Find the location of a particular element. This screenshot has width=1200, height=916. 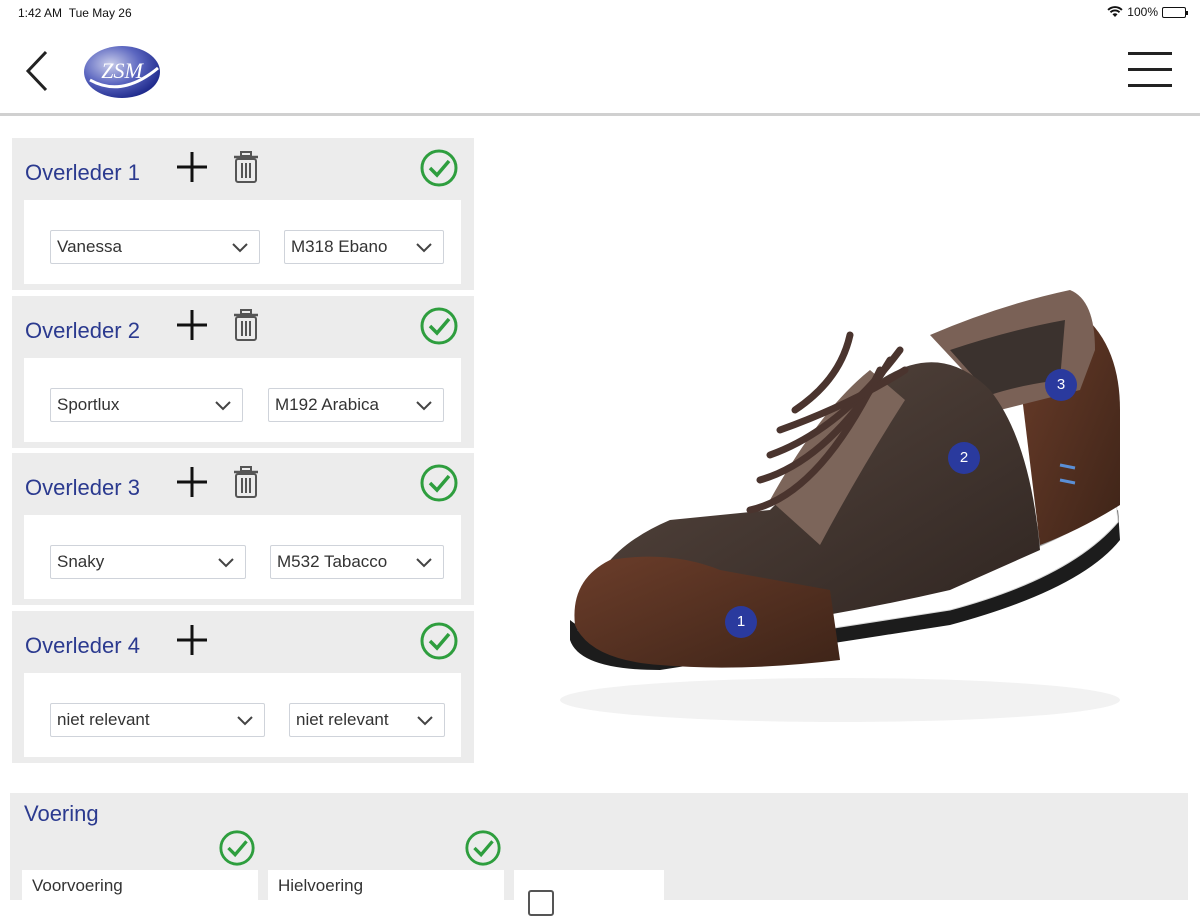

svg-text: ZSM is located at coordinates (122, 70).